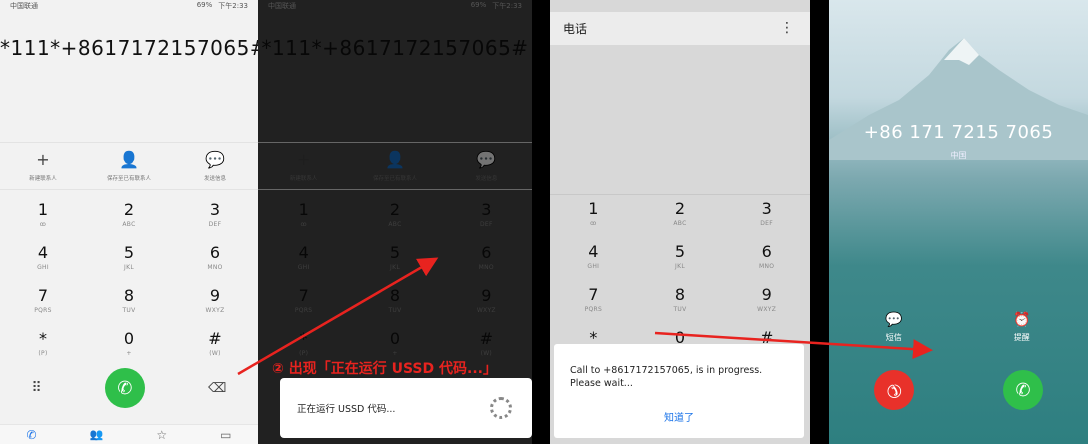  Describe the element at coordinates (793, 345) in the screenshot. I see `arrow-to-incoming` at that location.